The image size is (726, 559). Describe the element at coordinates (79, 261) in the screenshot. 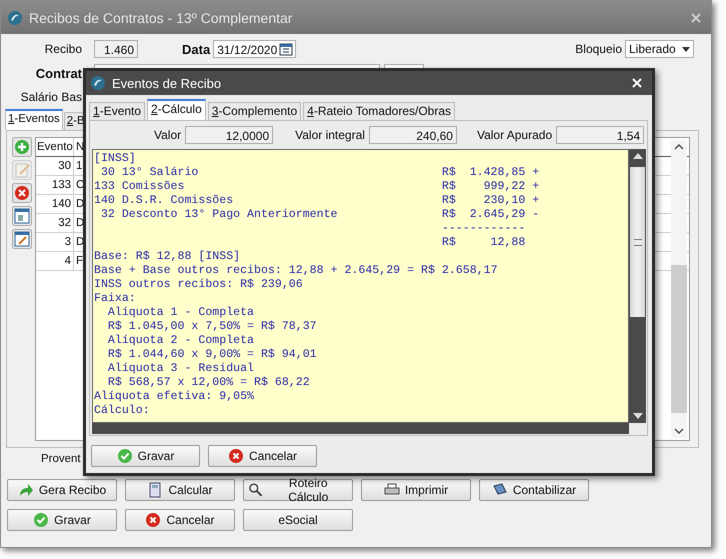

I see `table-cell-text: F` at that location.